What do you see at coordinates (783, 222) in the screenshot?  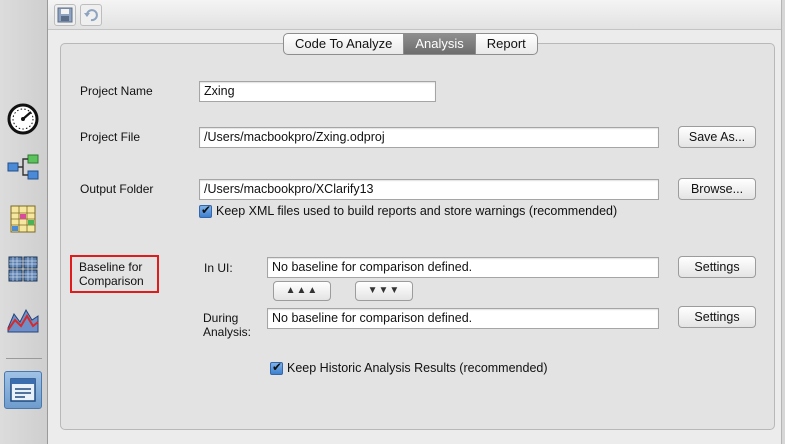 I see `window-edge` at bounding box center [783, 222].